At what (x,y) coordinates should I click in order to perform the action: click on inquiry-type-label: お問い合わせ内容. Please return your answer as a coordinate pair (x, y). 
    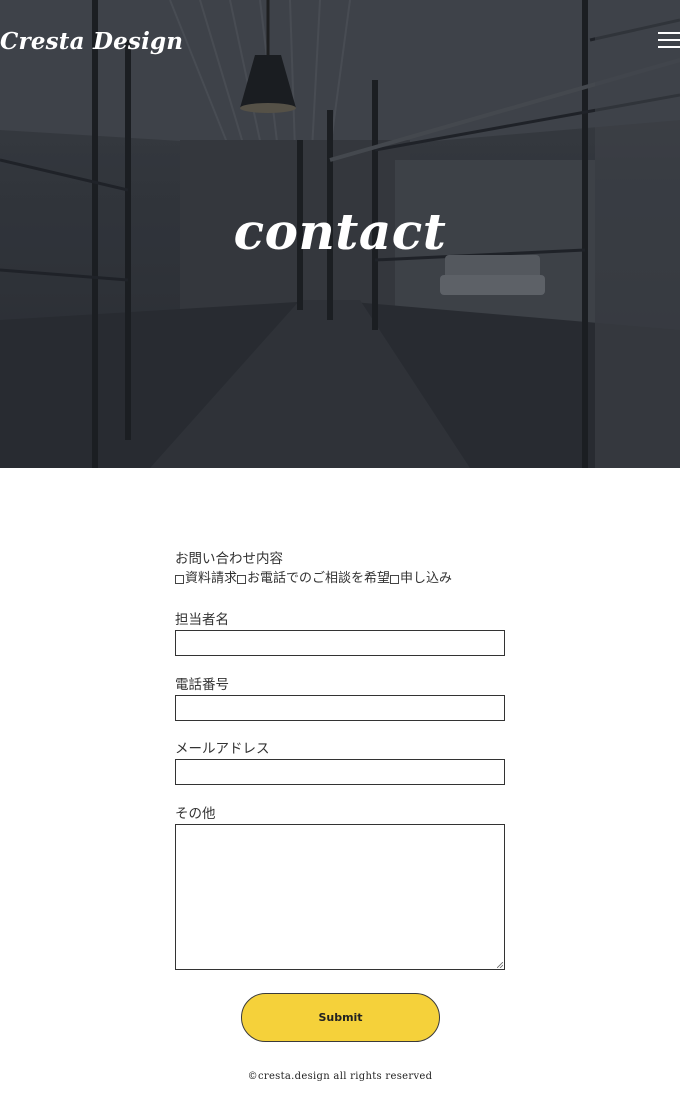
    Looking at the image, I should click on (229, 559).